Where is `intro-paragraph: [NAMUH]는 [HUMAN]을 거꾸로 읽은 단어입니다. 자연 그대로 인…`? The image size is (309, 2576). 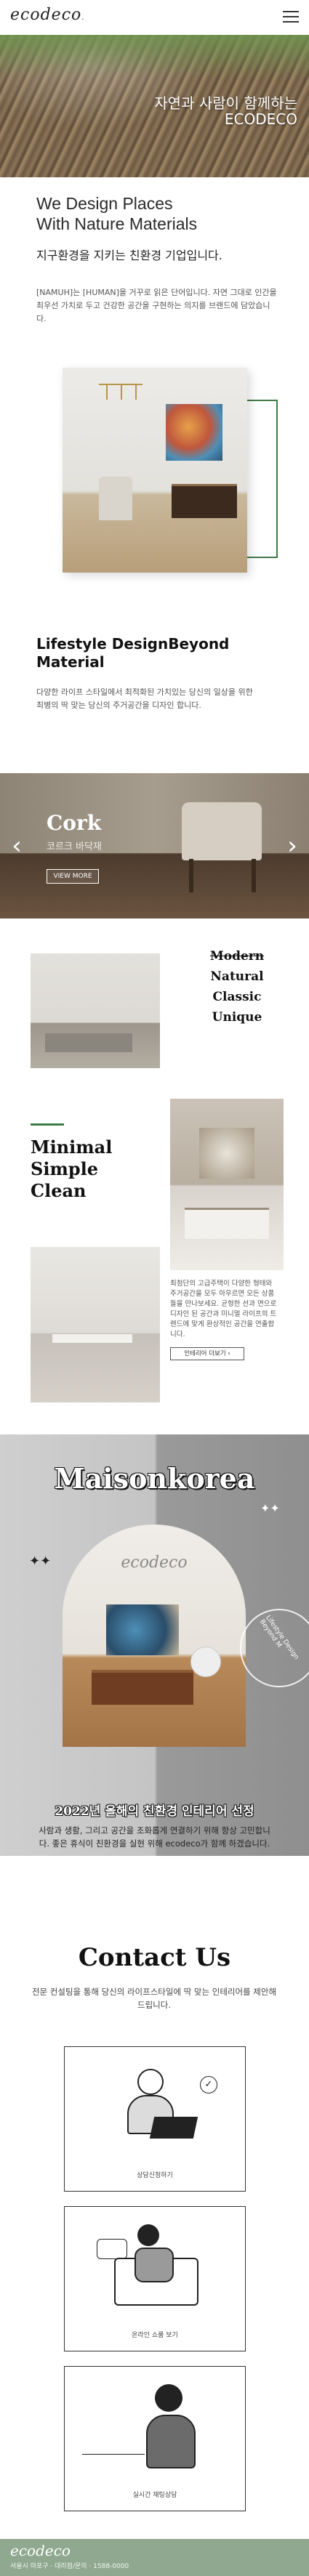 intro-paragraph: [NAMUH]는 [HUMAN]을 거꾸로 읽은 단어입니다. 자연 그대로 인… is located at coordinates (156, 306).